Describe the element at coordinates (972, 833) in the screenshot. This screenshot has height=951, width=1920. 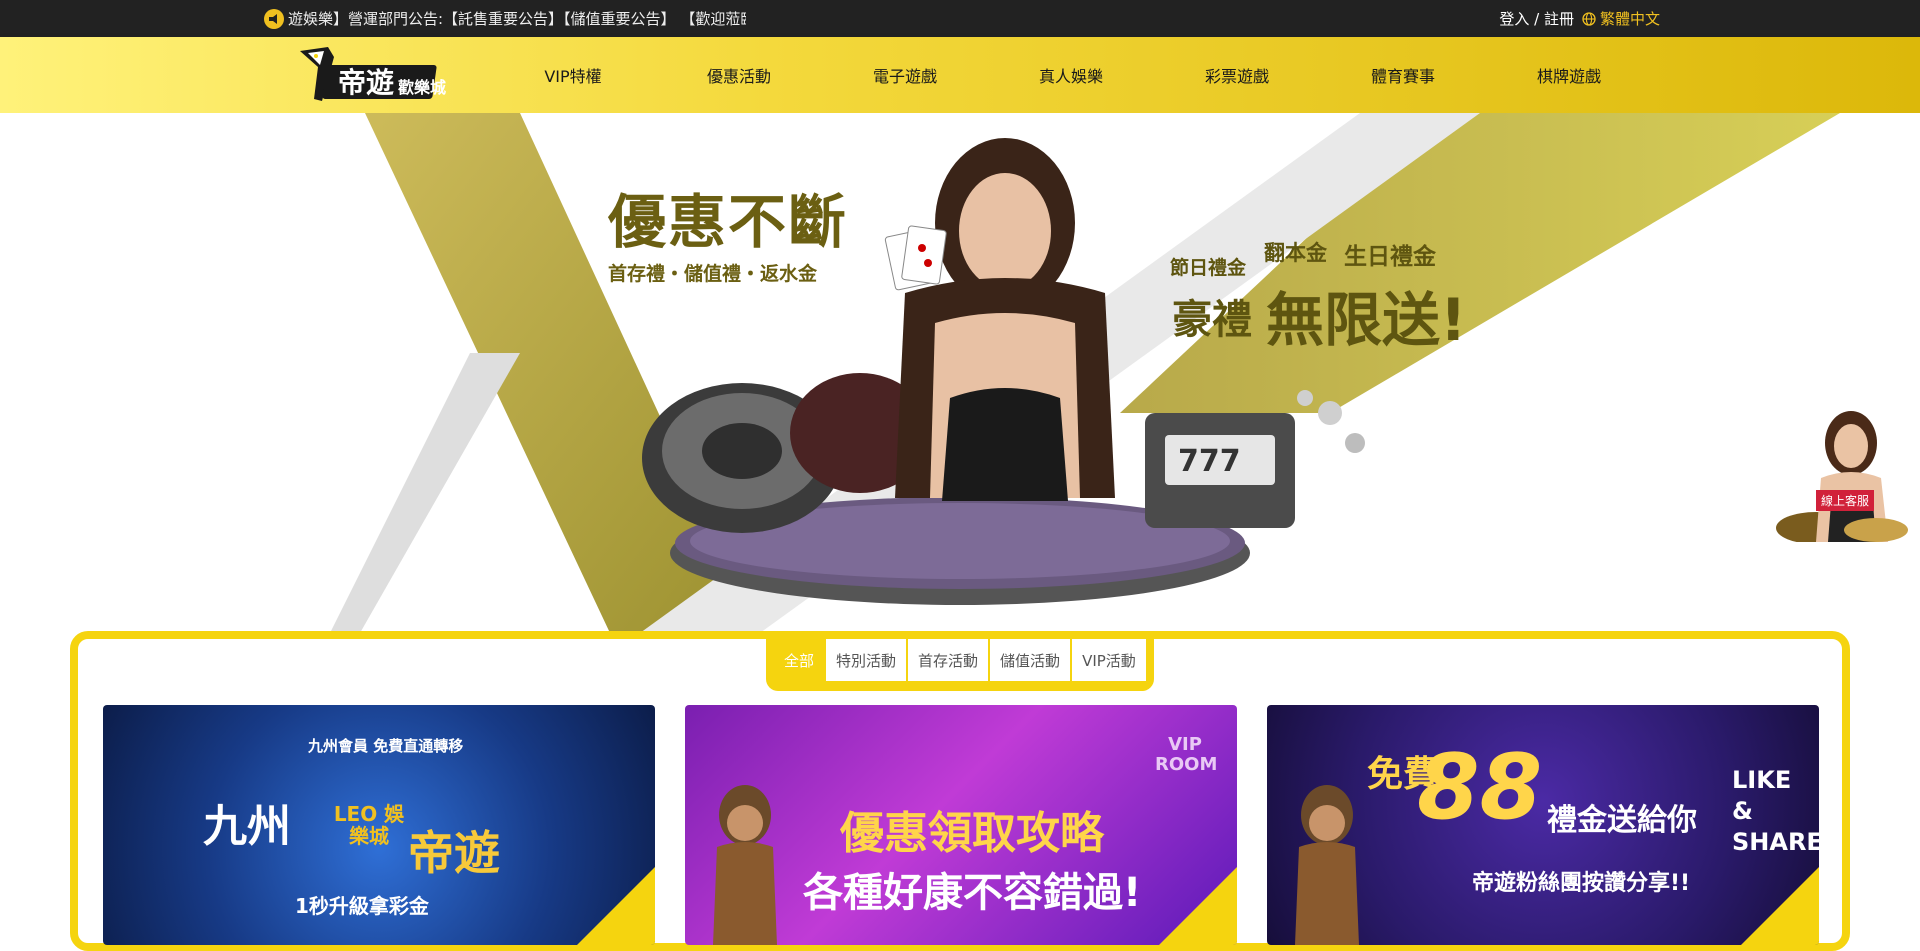
I see `promo-card-2-title: 優惠領取攻略` at that location.